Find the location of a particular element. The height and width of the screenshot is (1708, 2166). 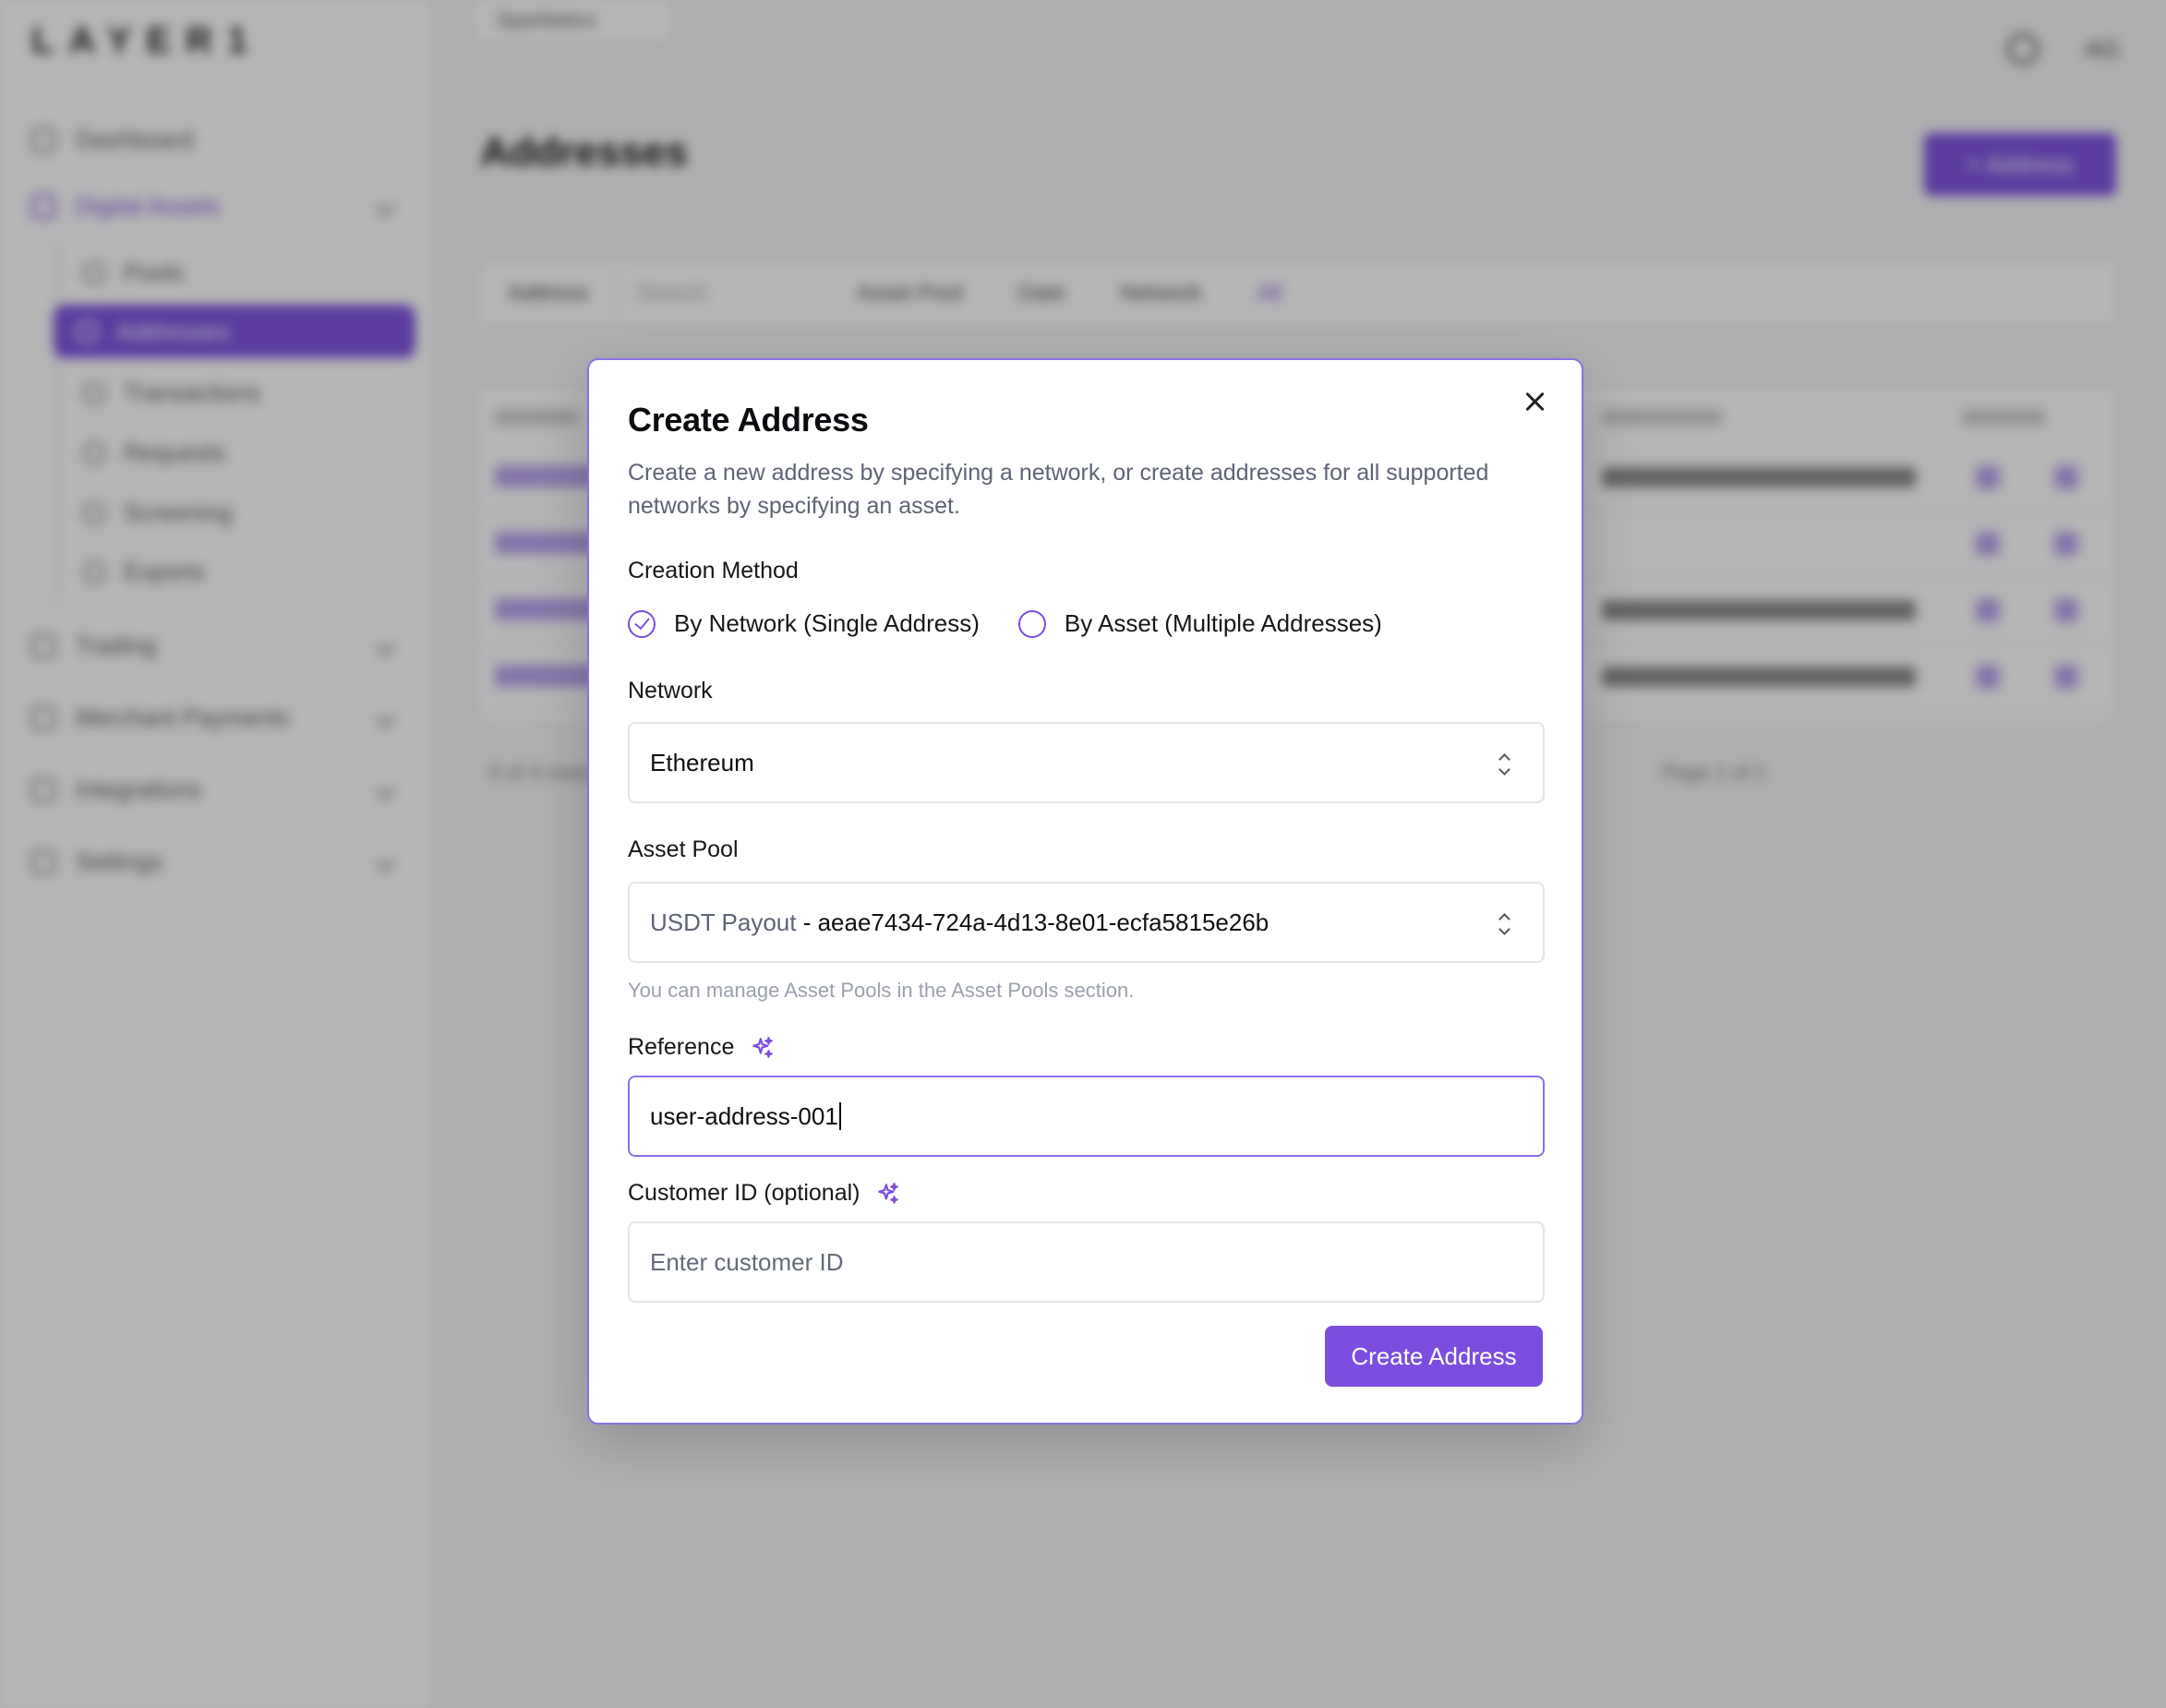

reference-input: user-address-001 is located at coordinates (1086, 1116).